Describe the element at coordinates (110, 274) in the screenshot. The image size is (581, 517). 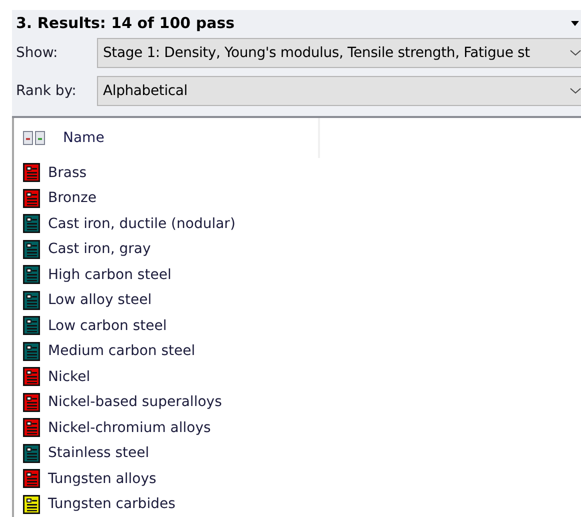
I see `material-name: High carbon steel` at that location.